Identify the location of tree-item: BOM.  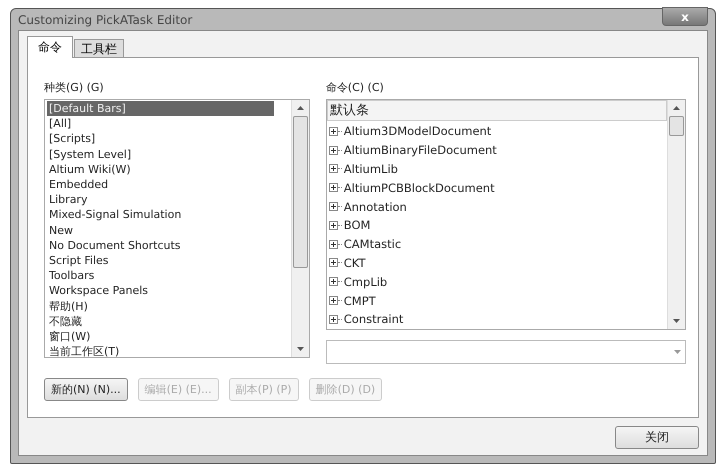
(357, 225).